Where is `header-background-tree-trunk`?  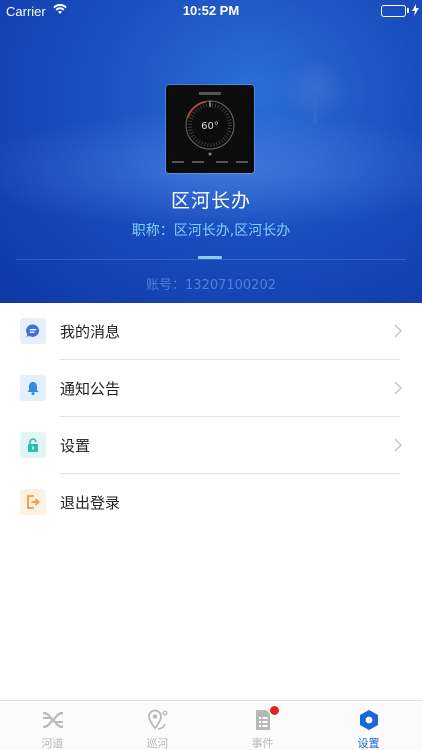
header-background-tree-trunk is located at coordinates (315, 112).